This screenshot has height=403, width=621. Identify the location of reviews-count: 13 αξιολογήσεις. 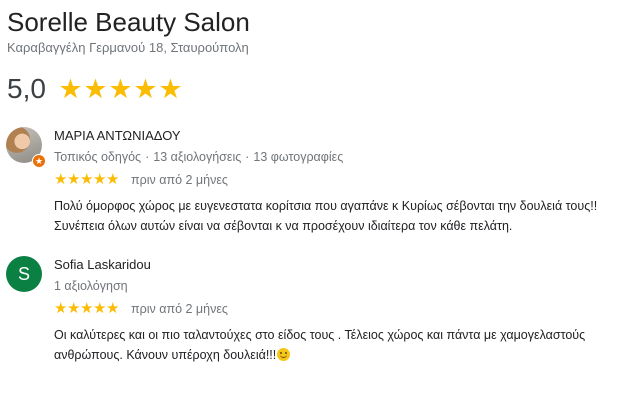
(197, 157).